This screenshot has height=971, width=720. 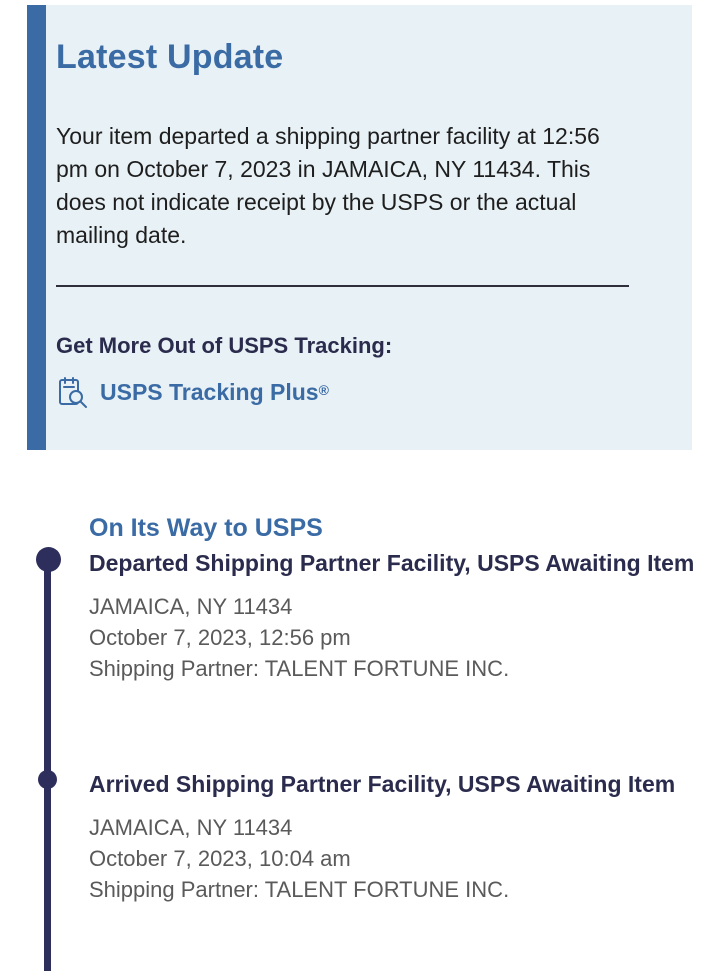 What do you see at coordinates (224, 345) in the screenshot?
I see `promo-heading: Get More Out of USPS Tracking:` at bounding box center [224, 345].